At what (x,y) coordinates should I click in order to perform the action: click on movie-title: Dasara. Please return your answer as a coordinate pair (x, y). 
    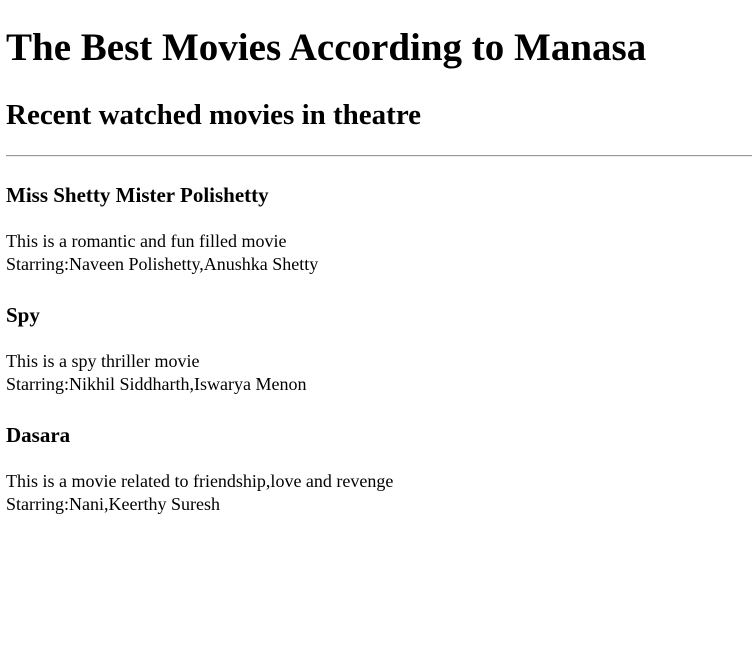
    Looking at the image, I should click on (38, 435).